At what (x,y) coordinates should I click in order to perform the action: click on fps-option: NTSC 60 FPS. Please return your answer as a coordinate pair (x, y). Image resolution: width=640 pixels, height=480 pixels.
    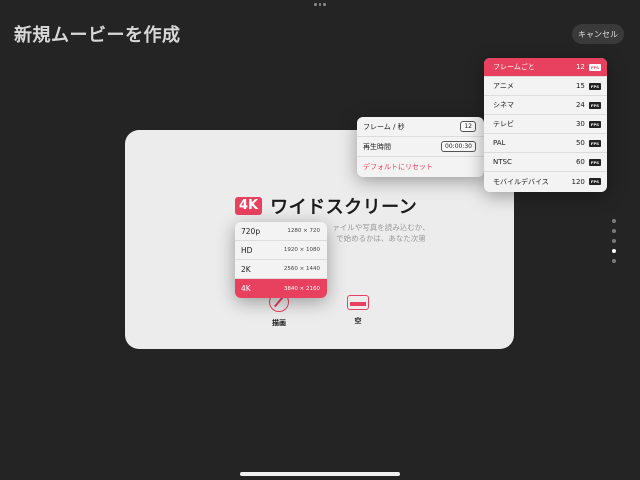
    Looking at the image, I should click on (545, 162).